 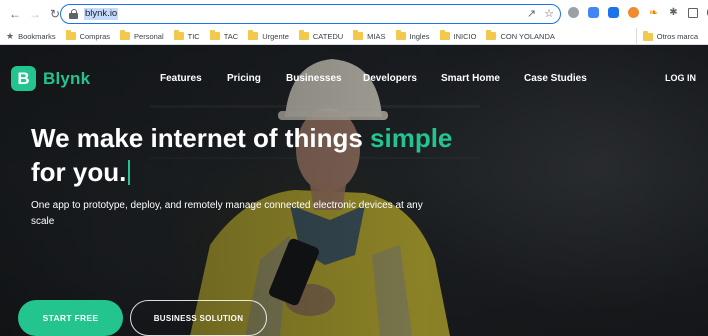 What do you see at coordinates (35, 14) in the screenshot?
I see `forward-arrow-icon: →` at bounding box center [35, 14].